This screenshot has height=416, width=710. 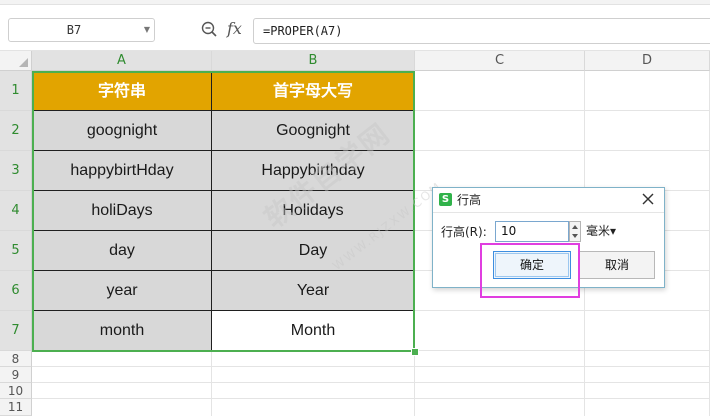 I want to click on name-box-value: B7, so click(x=74, y=30).